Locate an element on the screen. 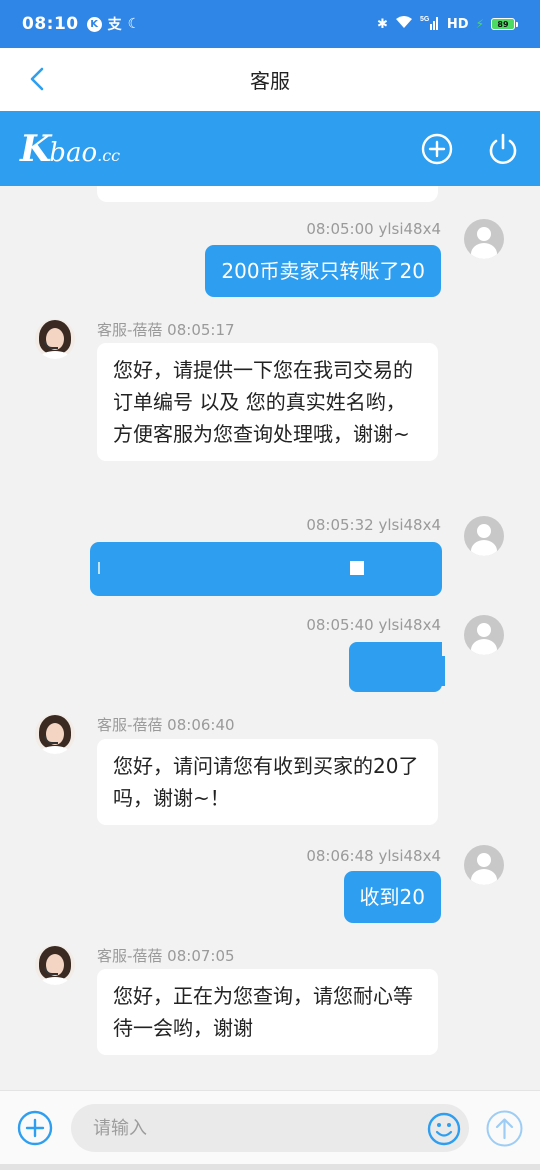 The width and height of the screenshot is (540, 1170). moon-icon: ☾ is located at coordinates (134, 24).